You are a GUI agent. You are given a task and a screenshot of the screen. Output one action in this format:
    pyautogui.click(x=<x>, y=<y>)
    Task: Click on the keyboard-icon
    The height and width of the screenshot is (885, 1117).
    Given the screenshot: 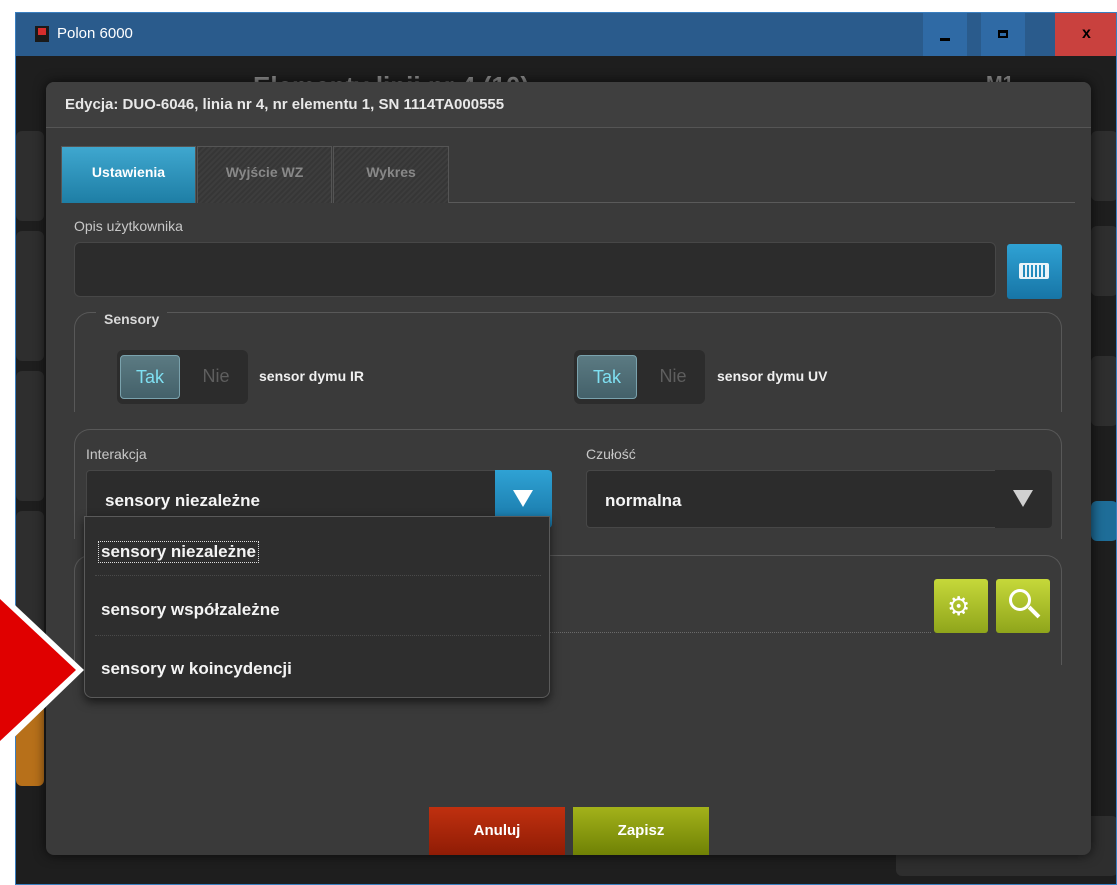 What is the action you would take?
    pyautogui.click(x=1034, y=271)
    